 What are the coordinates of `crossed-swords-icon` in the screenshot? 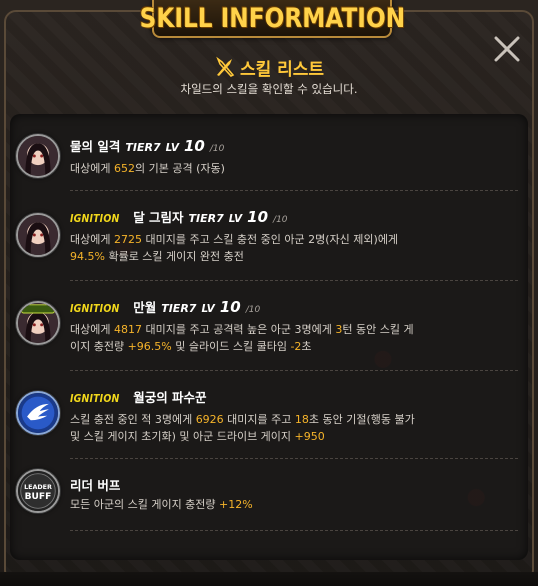 It's located at (225, 66).